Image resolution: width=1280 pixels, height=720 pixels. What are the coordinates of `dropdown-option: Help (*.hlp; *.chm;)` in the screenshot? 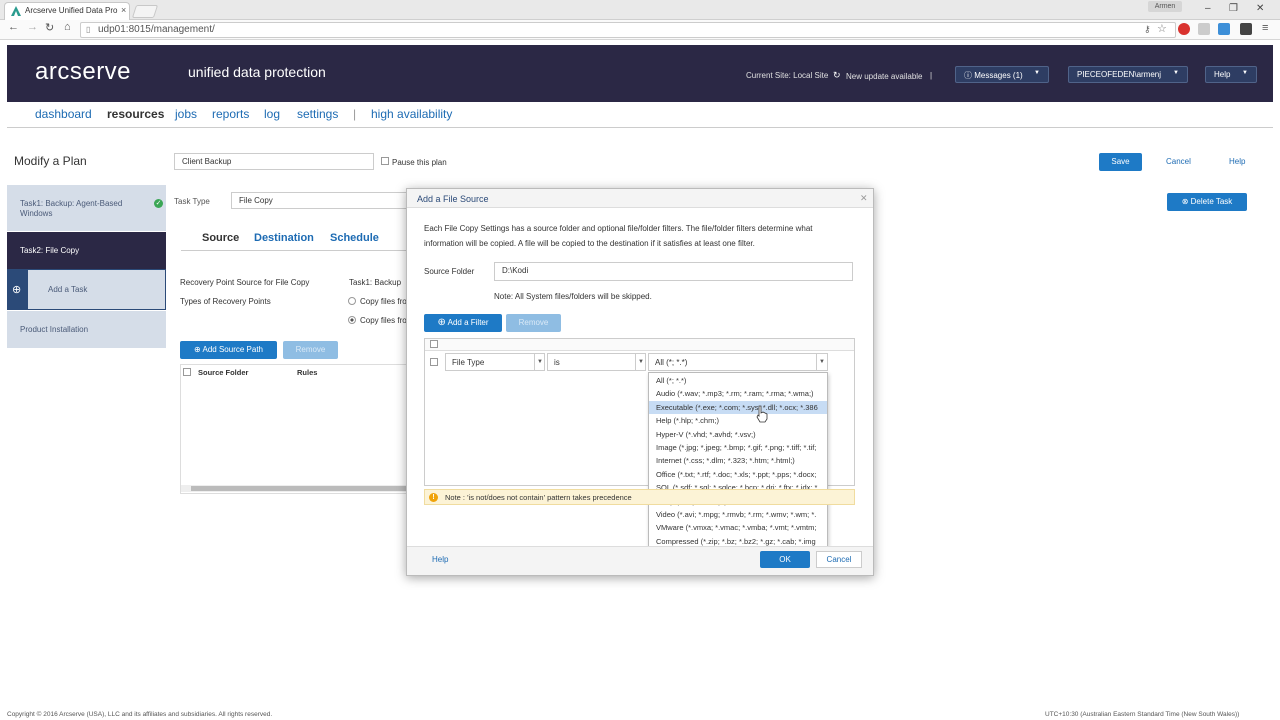 It's located at (738, 420).